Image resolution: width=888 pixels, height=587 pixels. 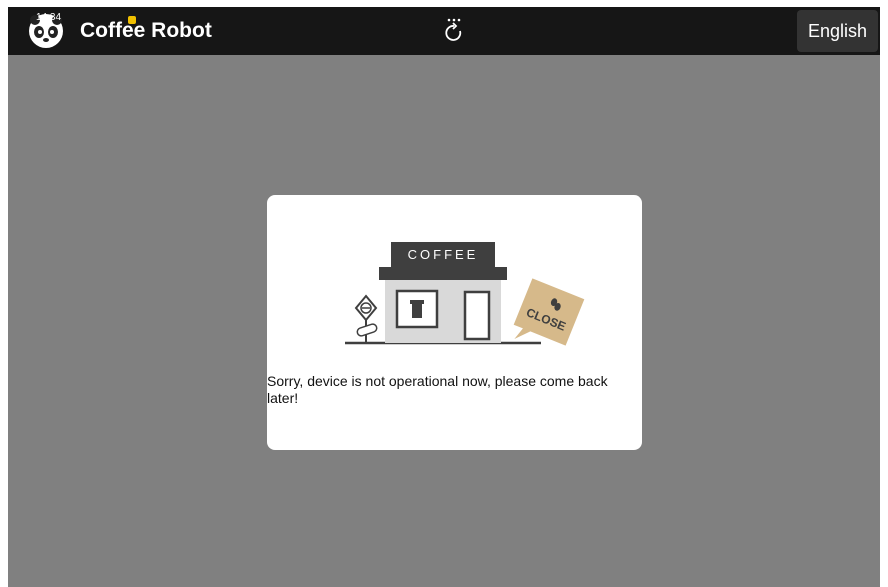 What do you see at coordinates (49, 17) in the screenshot?
I see `status-time: 14:34` at bounding box center [49, 17].